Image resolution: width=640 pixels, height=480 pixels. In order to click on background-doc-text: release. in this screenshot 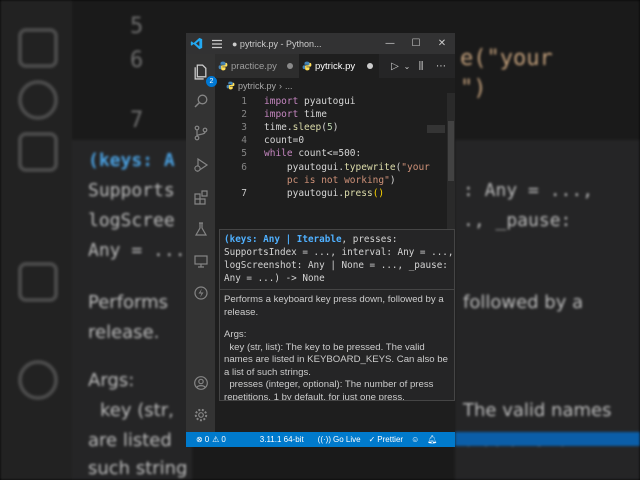, I will do `click(124, 332)`.